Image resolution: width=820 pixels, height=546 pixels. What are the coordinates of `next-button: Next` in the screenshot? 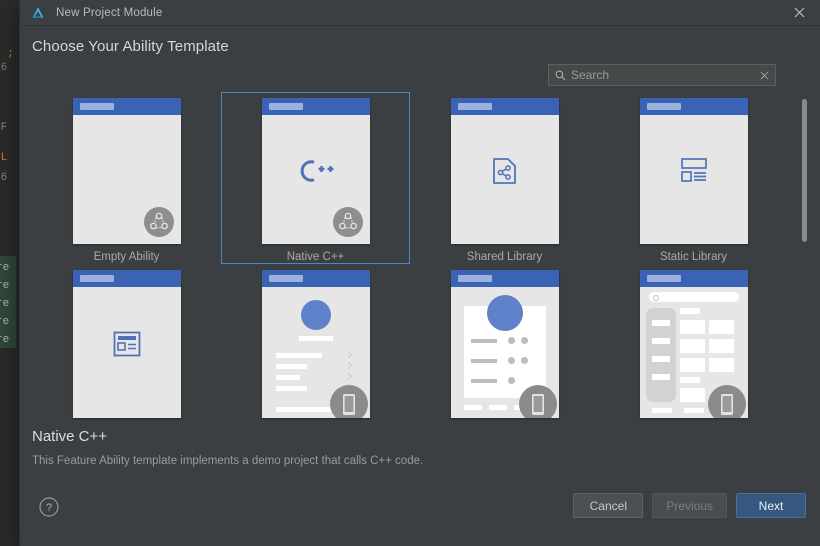 It's located at (771, 505).